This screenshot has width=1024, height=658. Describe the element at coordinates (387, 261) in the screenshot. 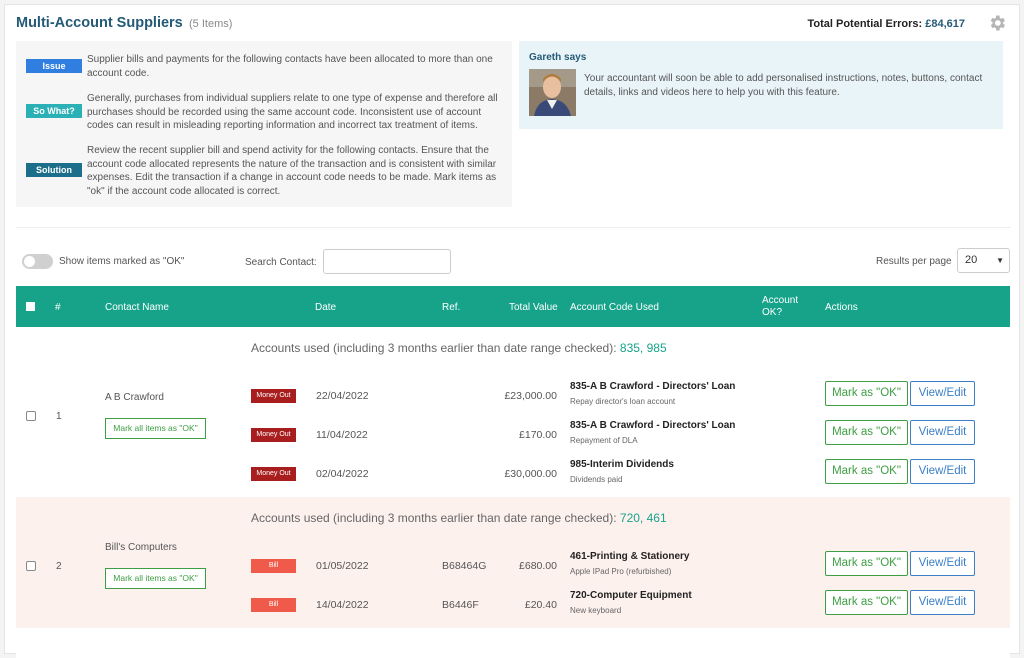

I see `search-contact-input` at that location.